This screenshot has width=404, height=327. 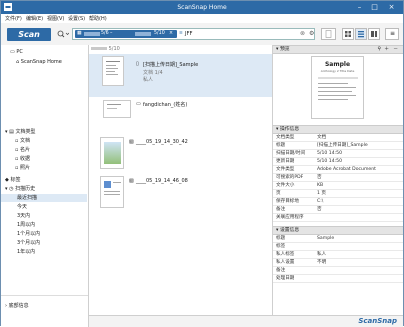 What do you see at coordinates (137, 64) in the screenshot?
I see `file-icon: ▯` at bounding box center [137, 64].